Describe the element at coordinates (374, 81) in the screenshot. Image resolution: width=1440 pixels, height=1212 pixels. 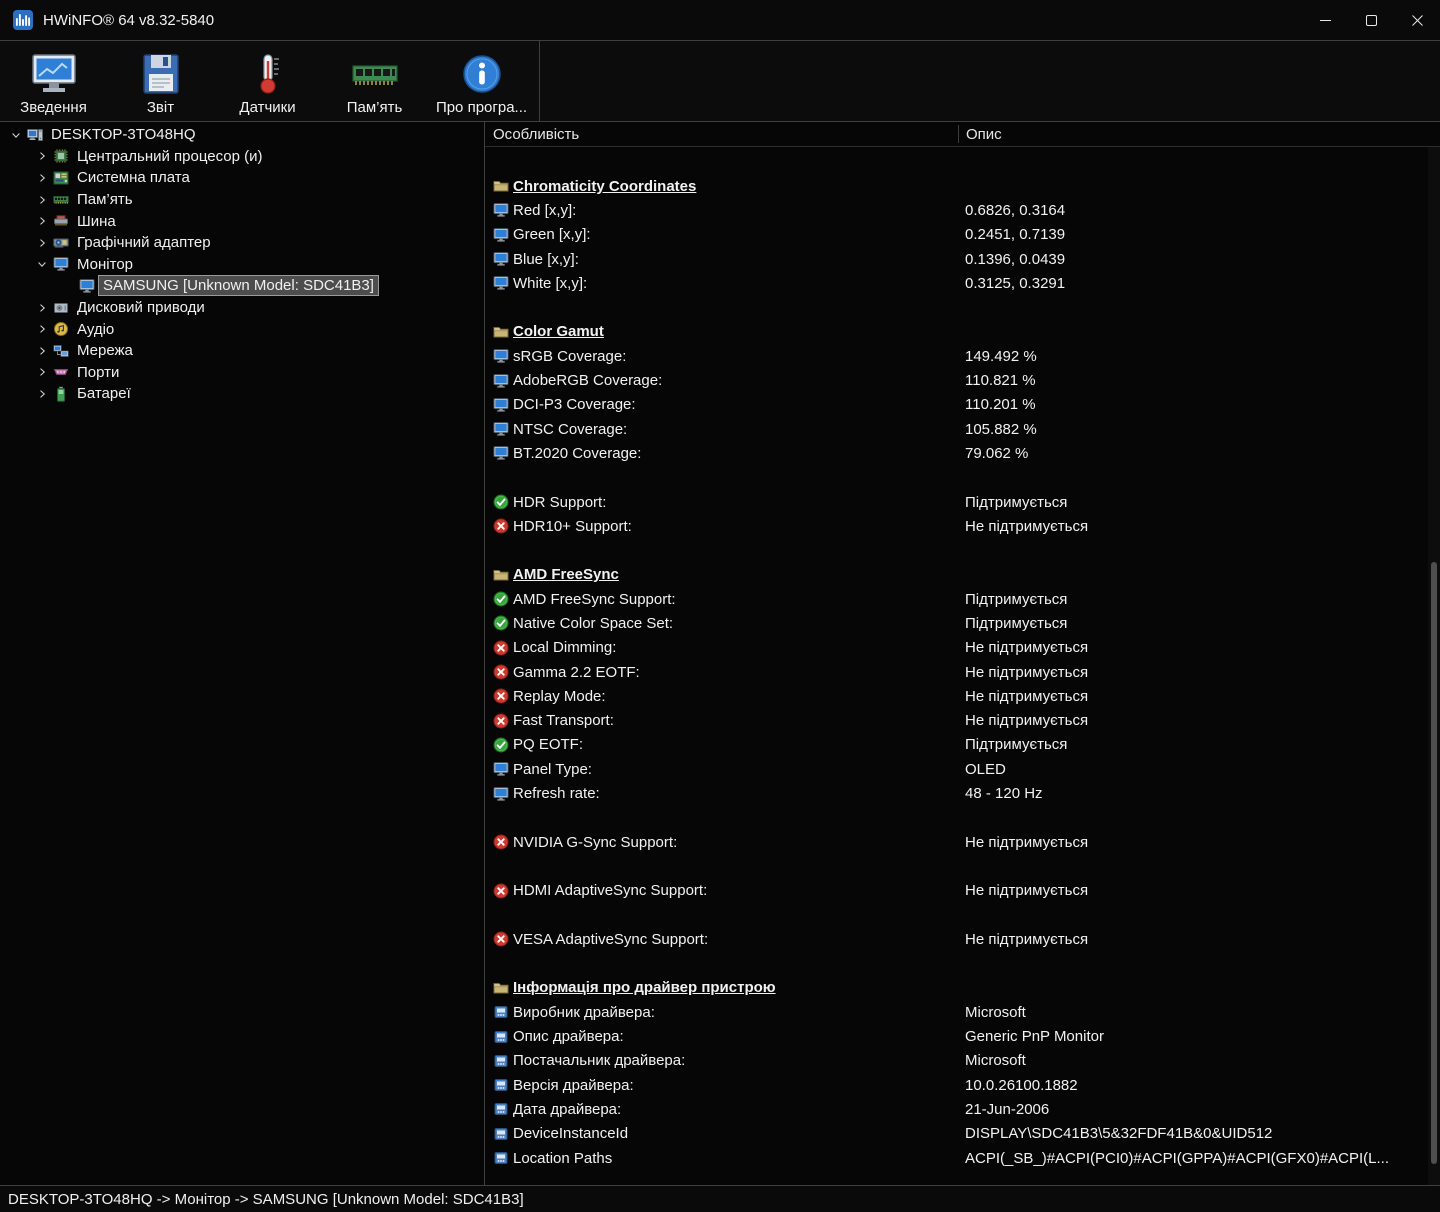
I see `toolbar-button-memory: Пам’ять` at that location.